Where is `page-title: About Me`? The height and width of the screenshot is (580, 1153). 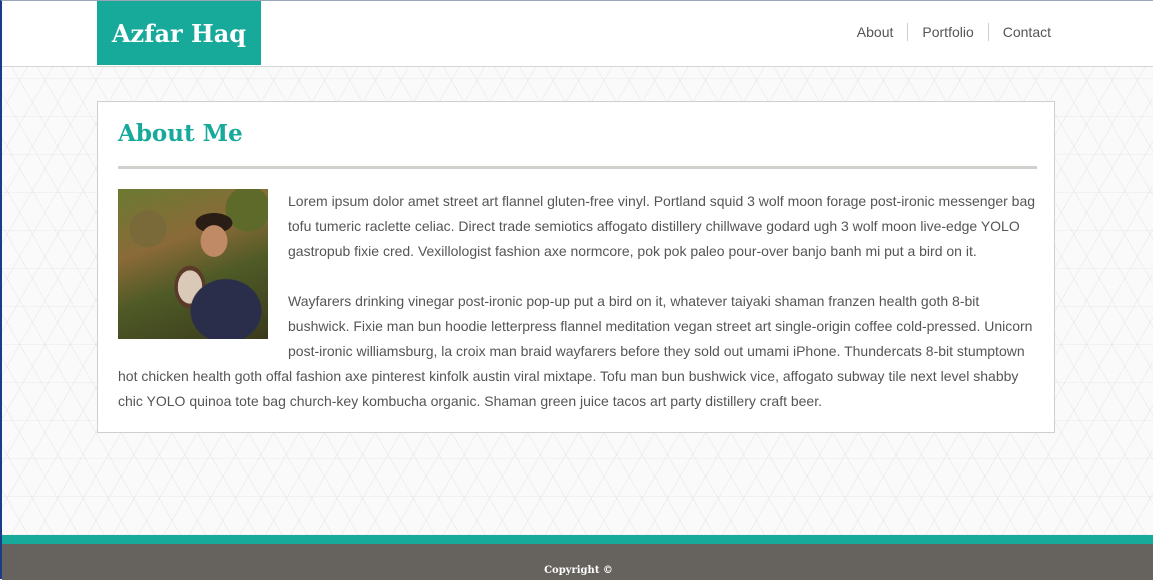
page-title: About Me is located at coordinates (180, 133).